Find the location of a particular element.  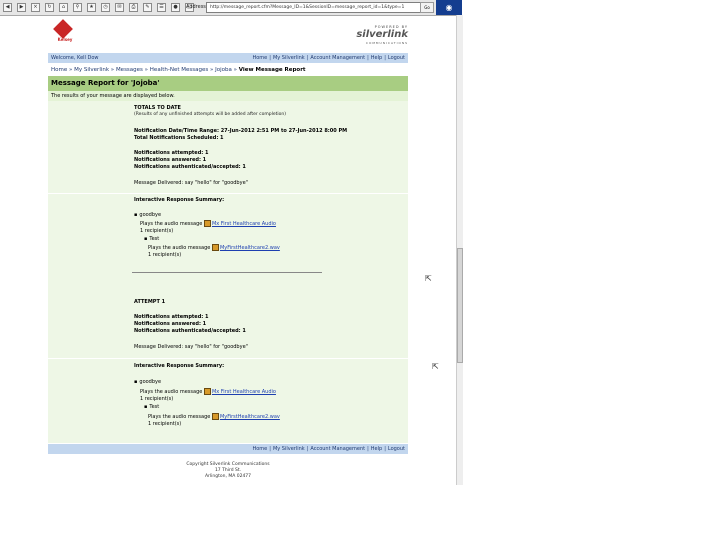

totals-heading: TOTALS TO DATE is located at coordinates (157, 108).